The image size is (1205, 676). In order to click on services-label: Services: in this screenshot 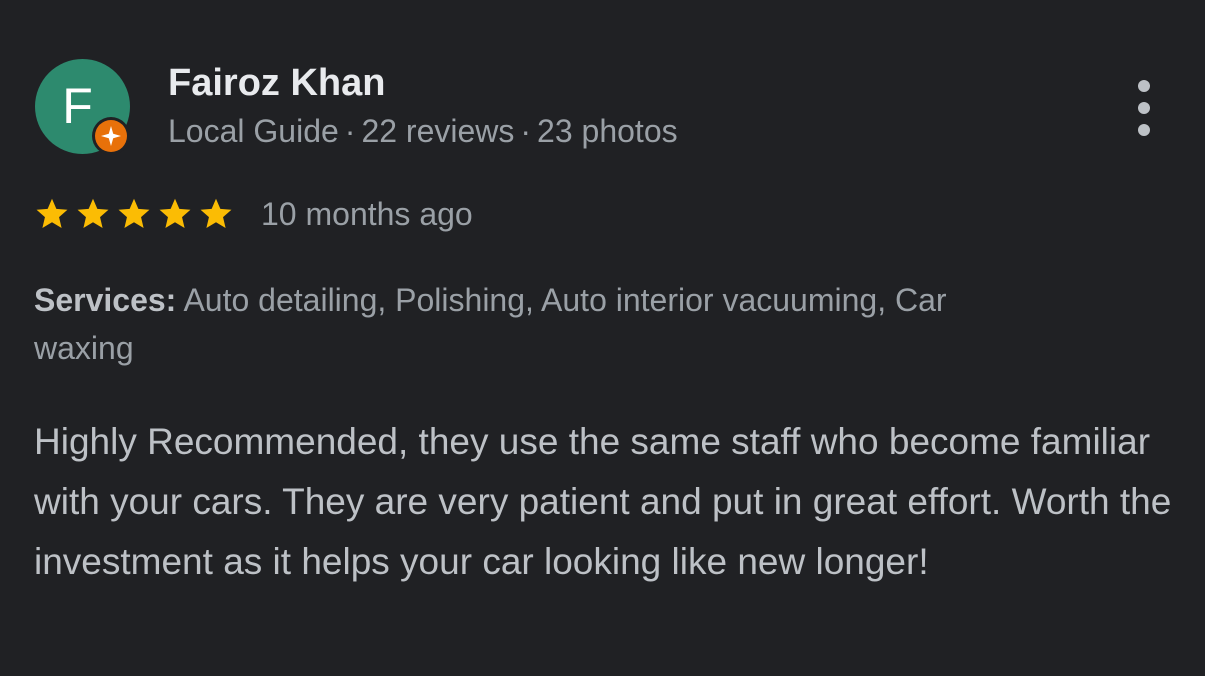, I will do `click(105, 300)`.